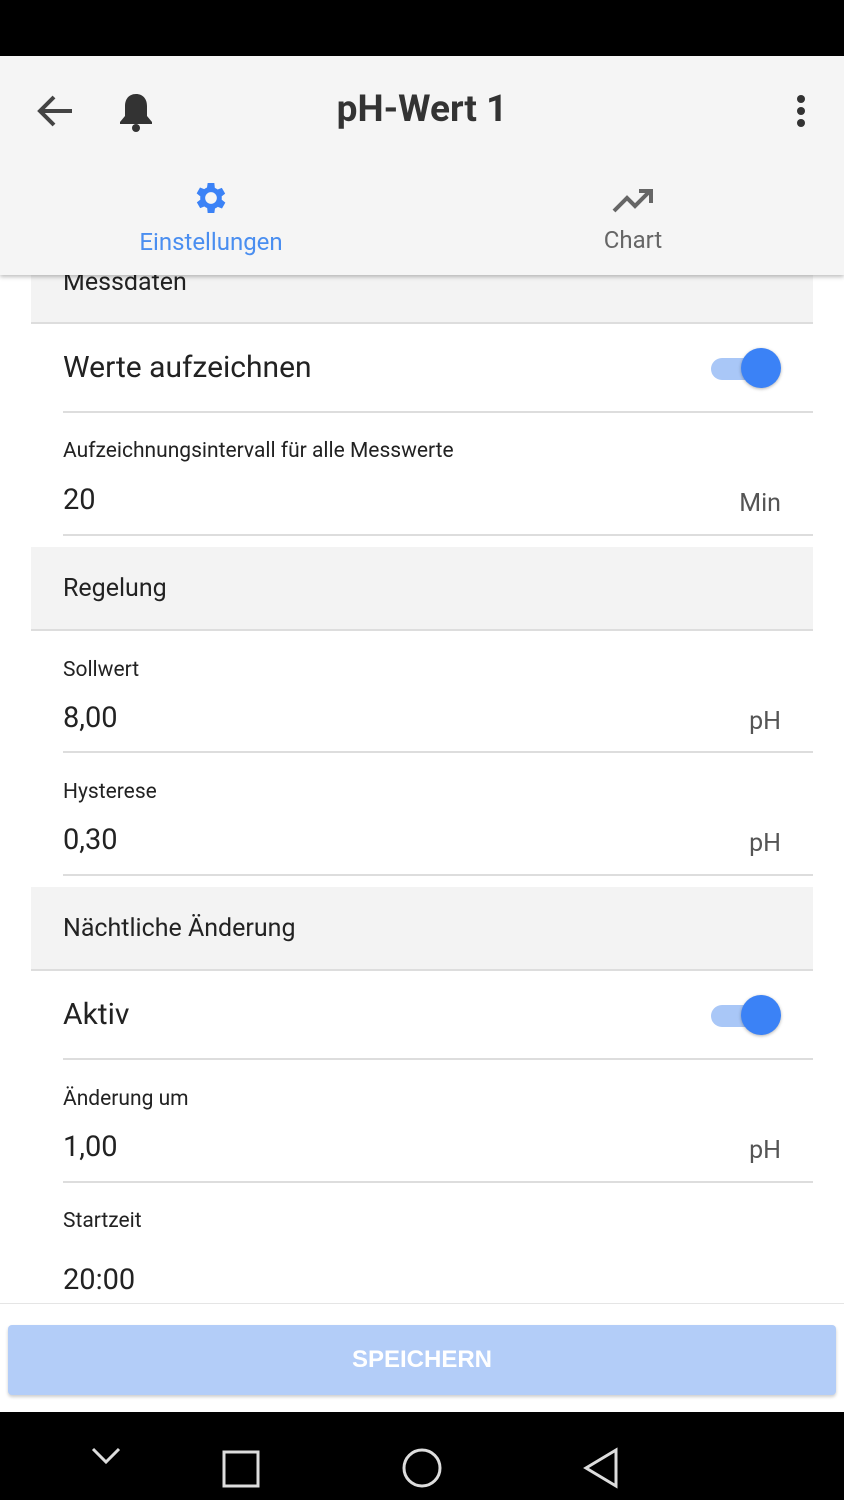 The width and height of the screenshot is (844, 1500). Describe the element at coordinates (422, 589) in the screenshot. I see `section-regelung: Regelung` at that location.